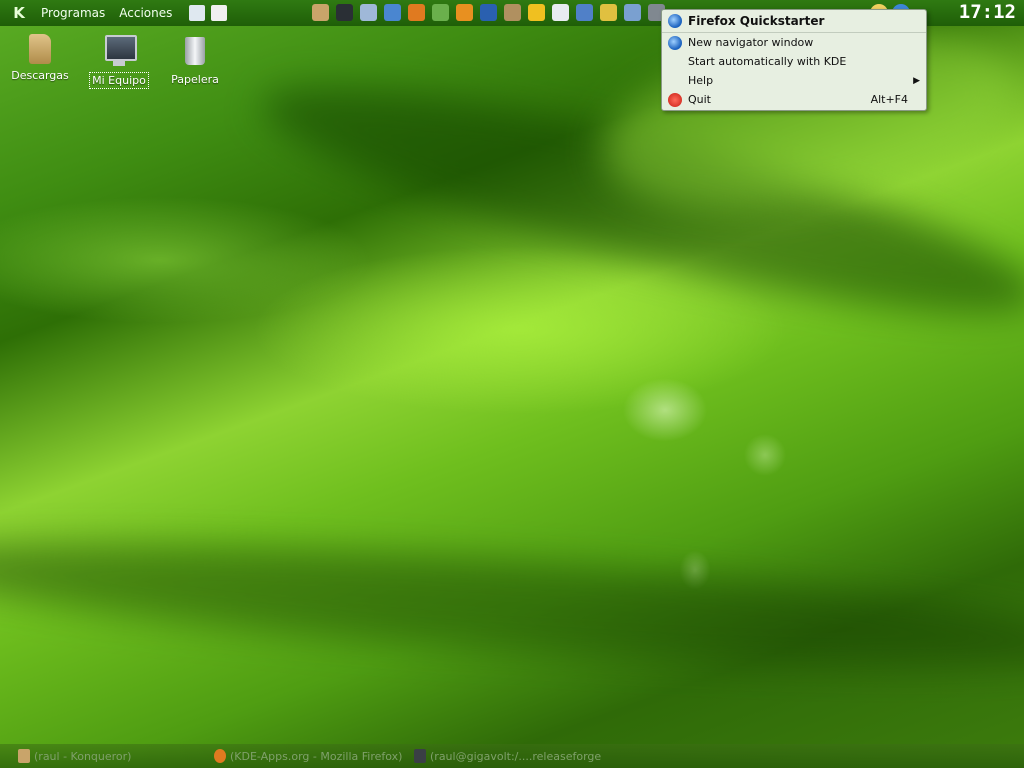 The height and width of the screenshot is (768, 1024). I want to click on desktop-icon-descargas: Descargas, so click(40, 58).